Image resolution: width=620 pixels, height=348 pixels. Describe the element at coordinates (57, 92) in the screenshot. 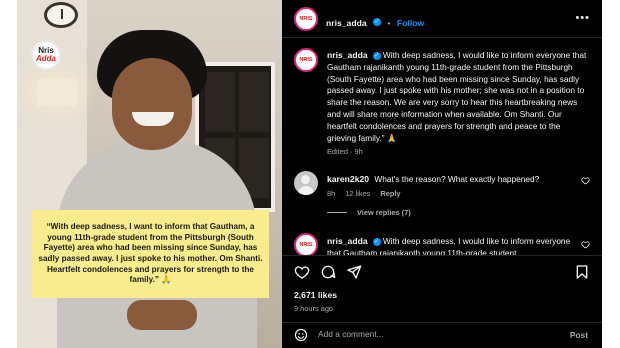

I see `ceiling-lamp` at that location.